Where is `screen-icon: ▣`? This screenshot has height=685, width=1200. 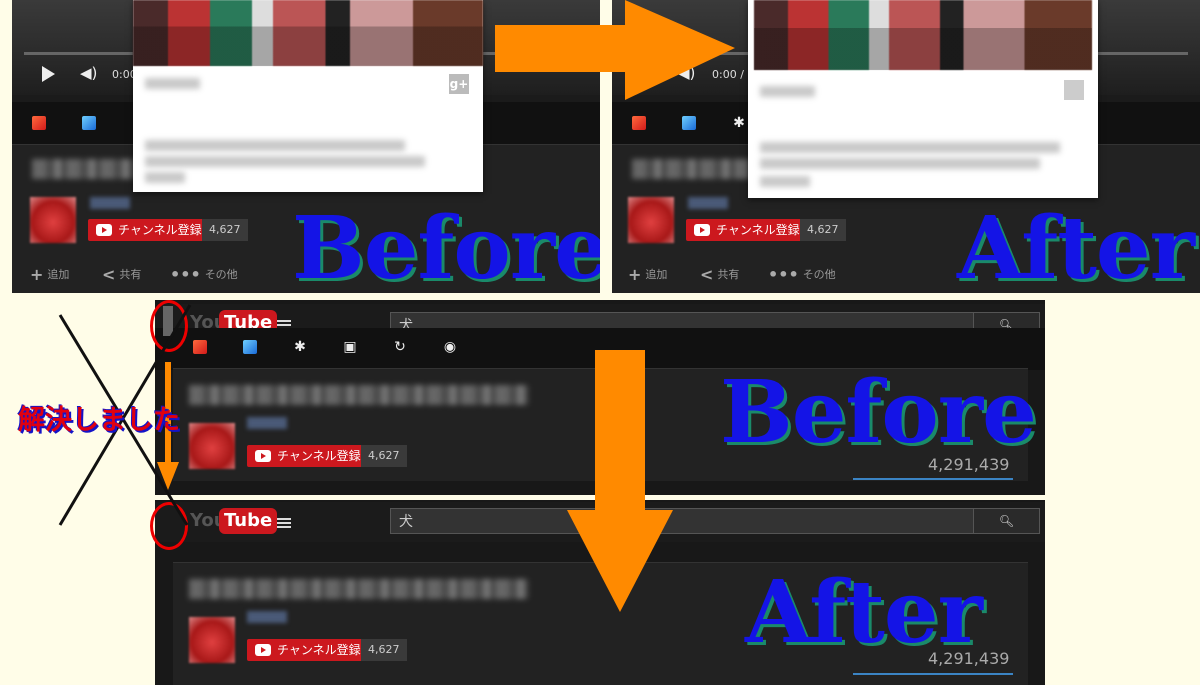
screen-icon: ▣ is located at coordinates (350, 347).